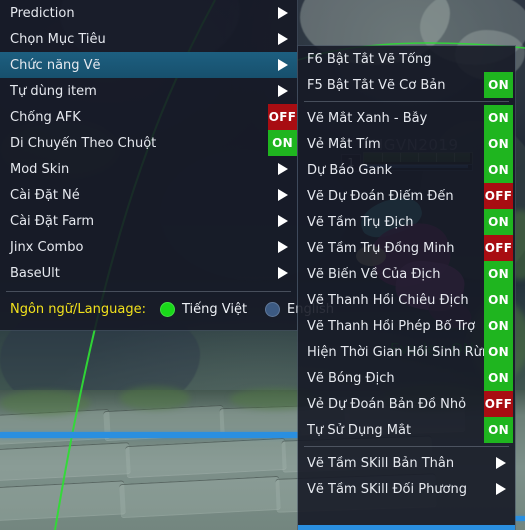 Image resolution: width=525 pixels, height=530 pixels. I want to click on draw-item-label: Vẽ Thanh Hồi Chiêu Địch, so click(388, 300).